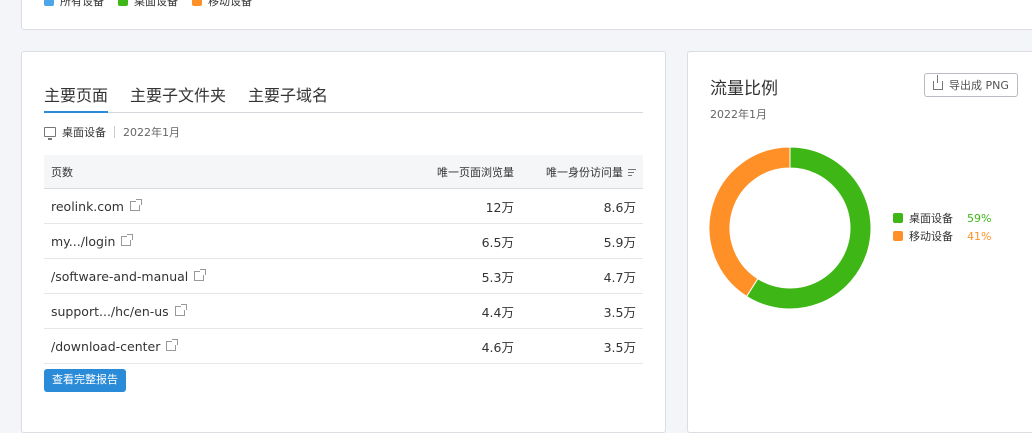 This screenshot has width=1032, height=433. I want to click on device-legend: 所有设备 桌面设备 移动设备, so click(148, 4).